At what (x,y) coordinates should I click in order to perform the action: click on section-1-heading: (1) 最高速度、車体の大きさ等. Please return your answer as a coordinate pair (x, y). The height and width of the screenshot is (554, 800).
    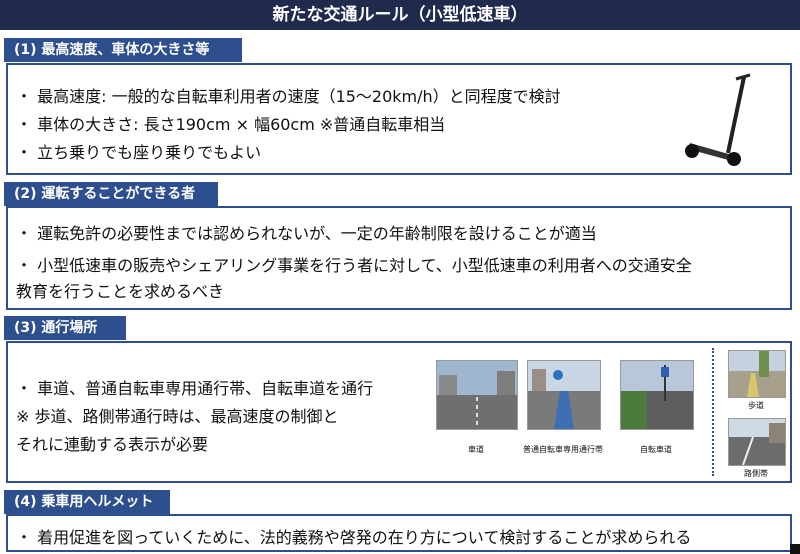
    Looking at the image, I should click on (123, 50).